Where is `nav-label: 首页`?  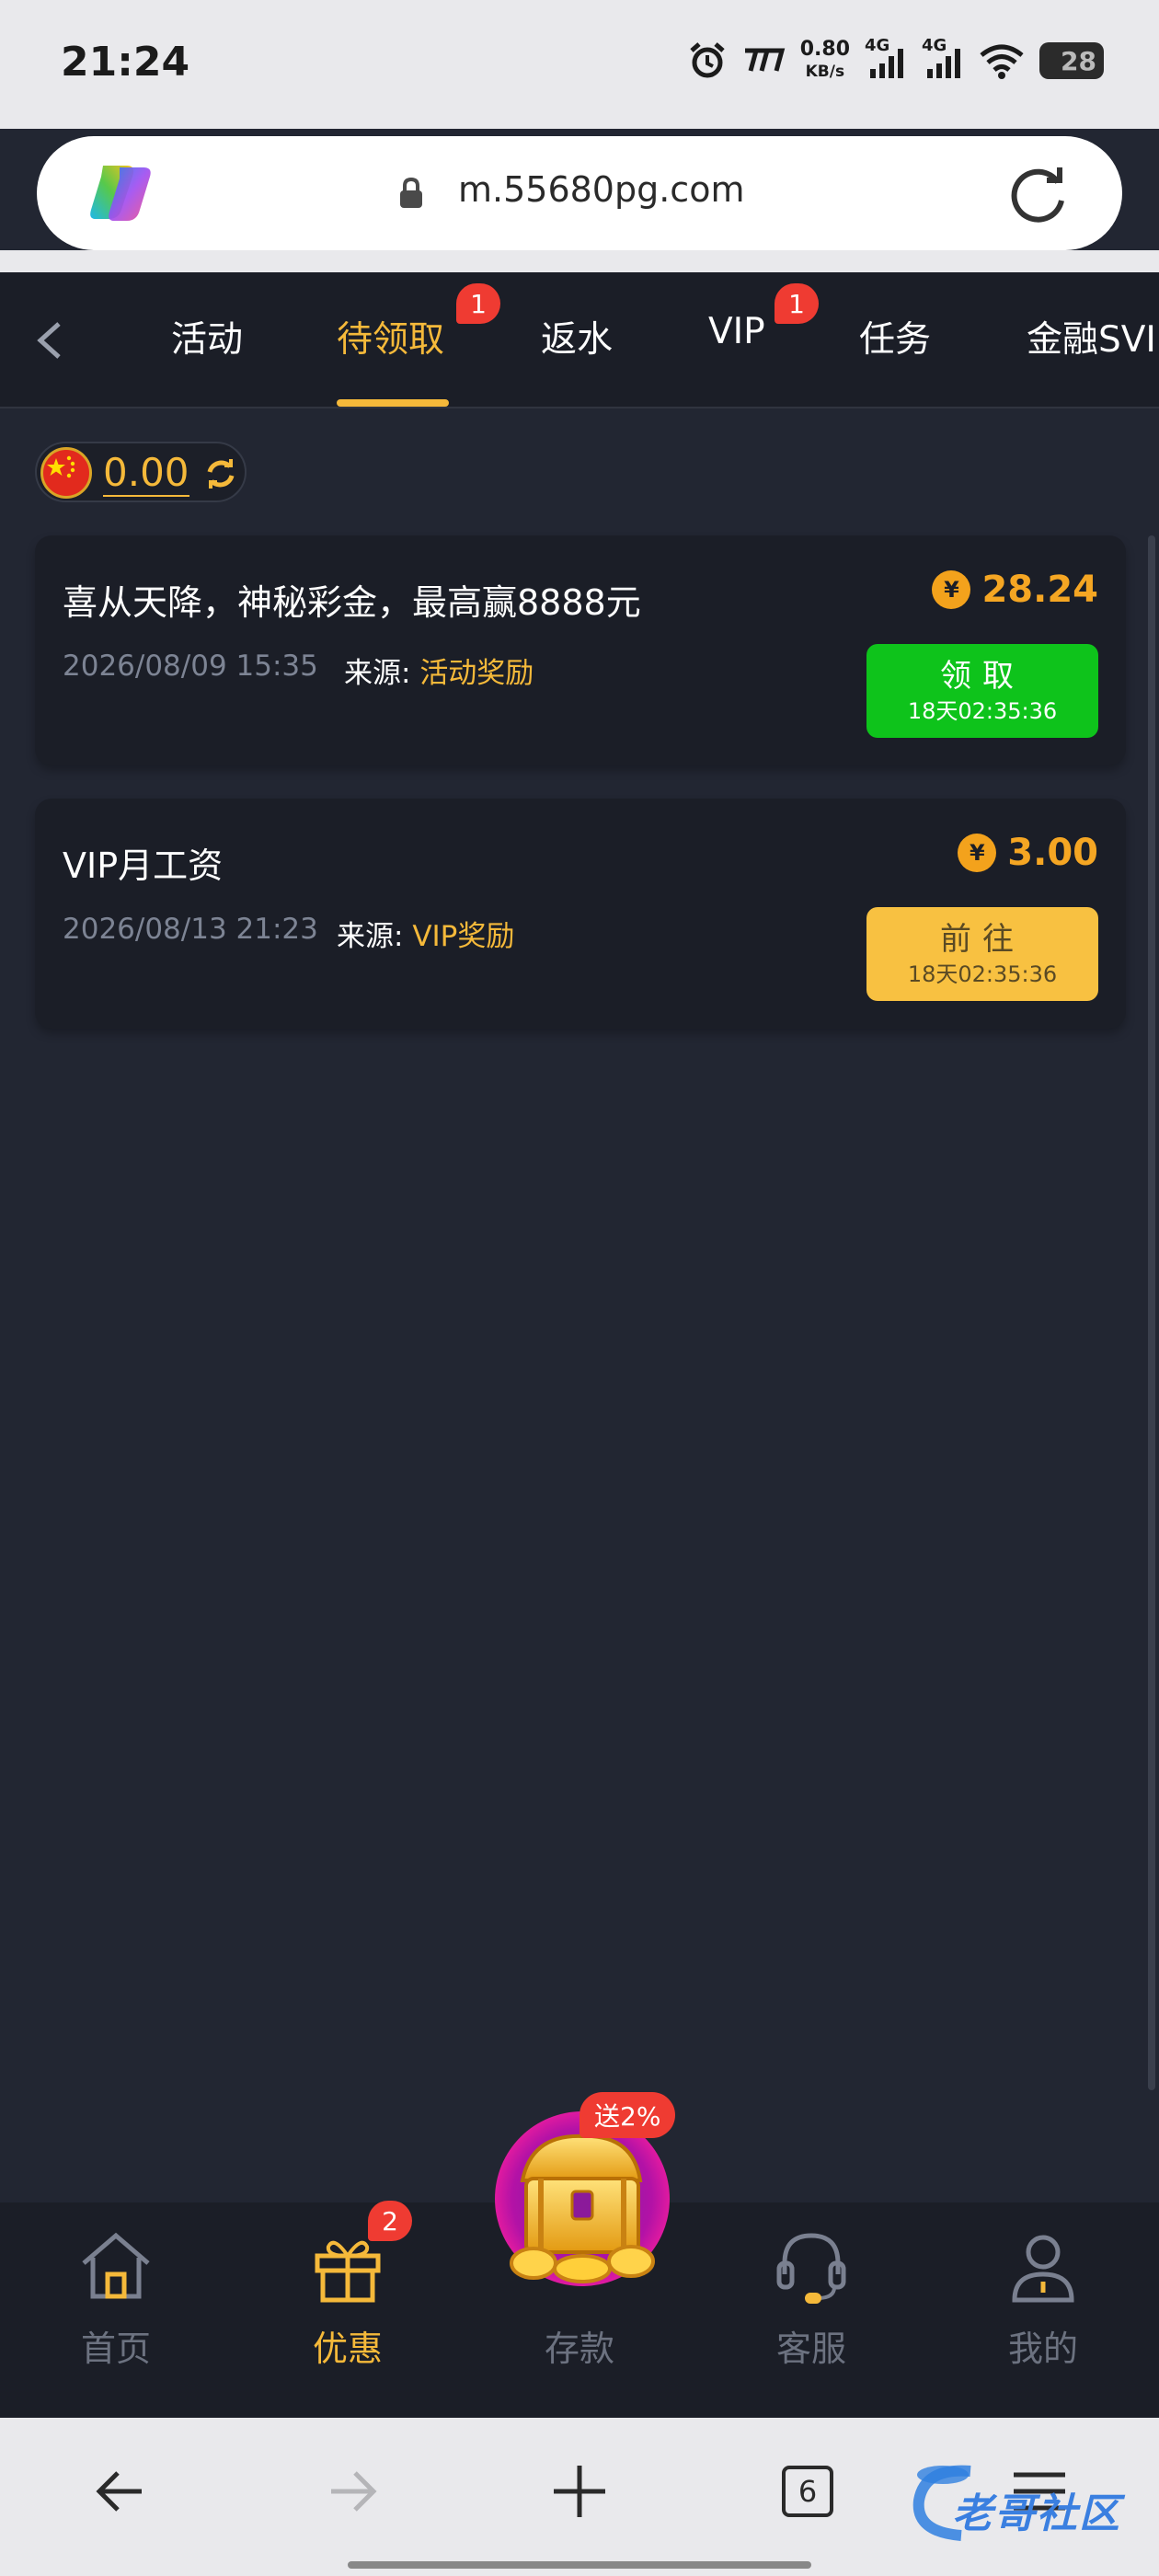
nav-label: 首页 is located at coordinates (115, 2349).